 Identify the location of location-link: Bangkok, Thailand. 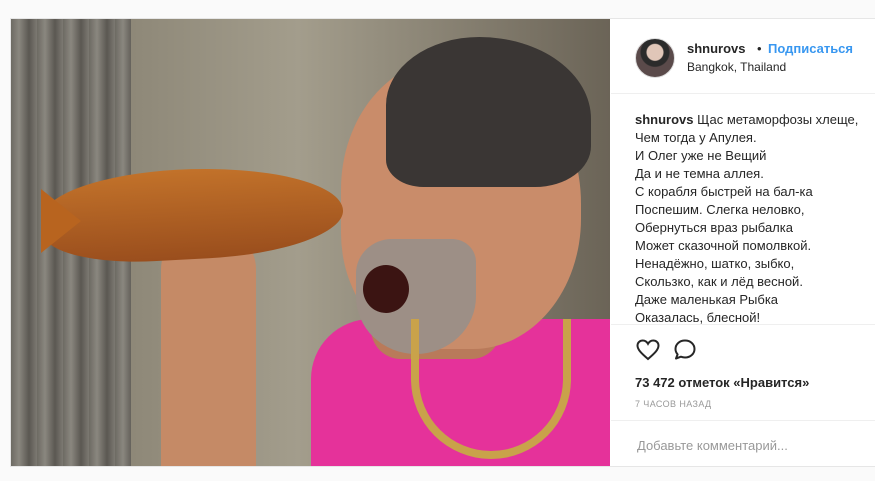
(736, 67).